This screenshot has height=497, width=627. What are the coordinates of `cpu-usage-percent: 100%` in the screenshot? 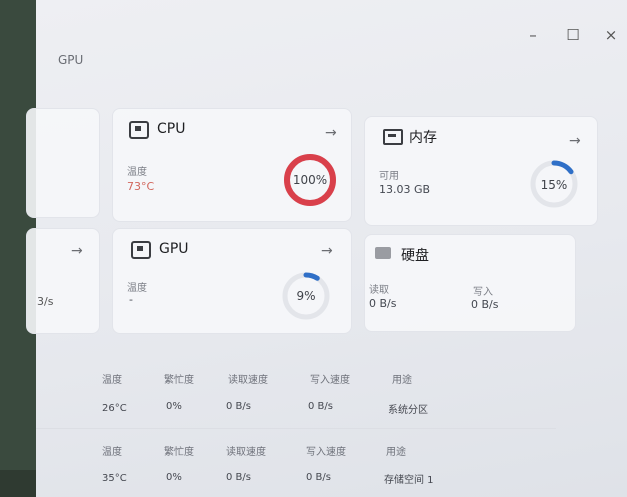 It's located at (310, 180).